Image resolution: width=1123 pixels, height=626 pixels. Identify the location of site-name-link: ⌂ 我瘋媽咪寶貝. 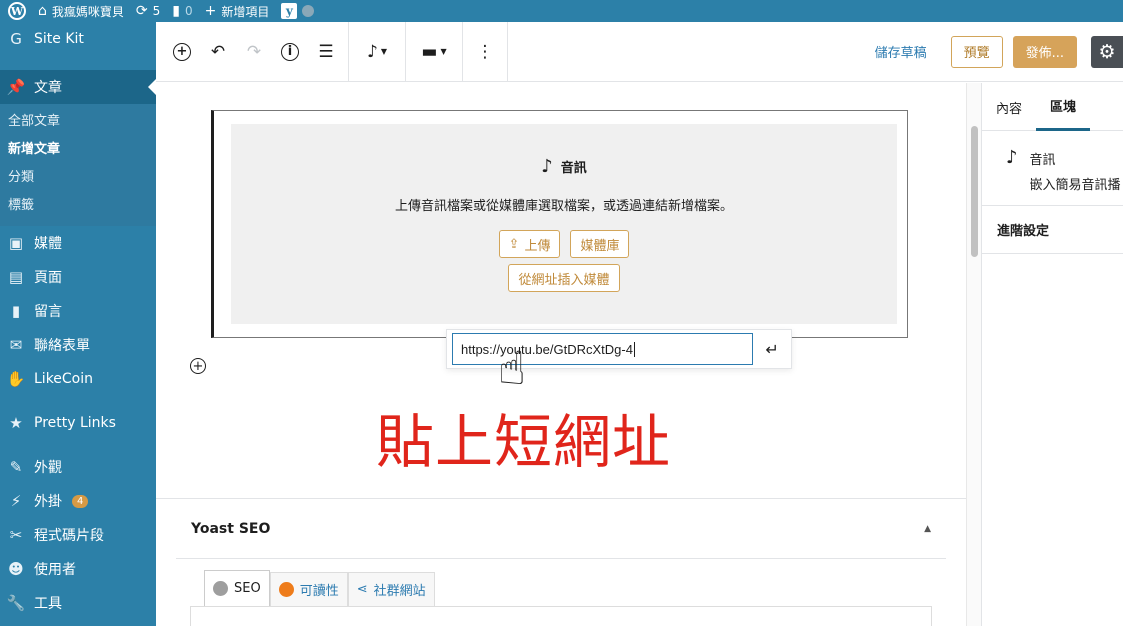
(81, 11).